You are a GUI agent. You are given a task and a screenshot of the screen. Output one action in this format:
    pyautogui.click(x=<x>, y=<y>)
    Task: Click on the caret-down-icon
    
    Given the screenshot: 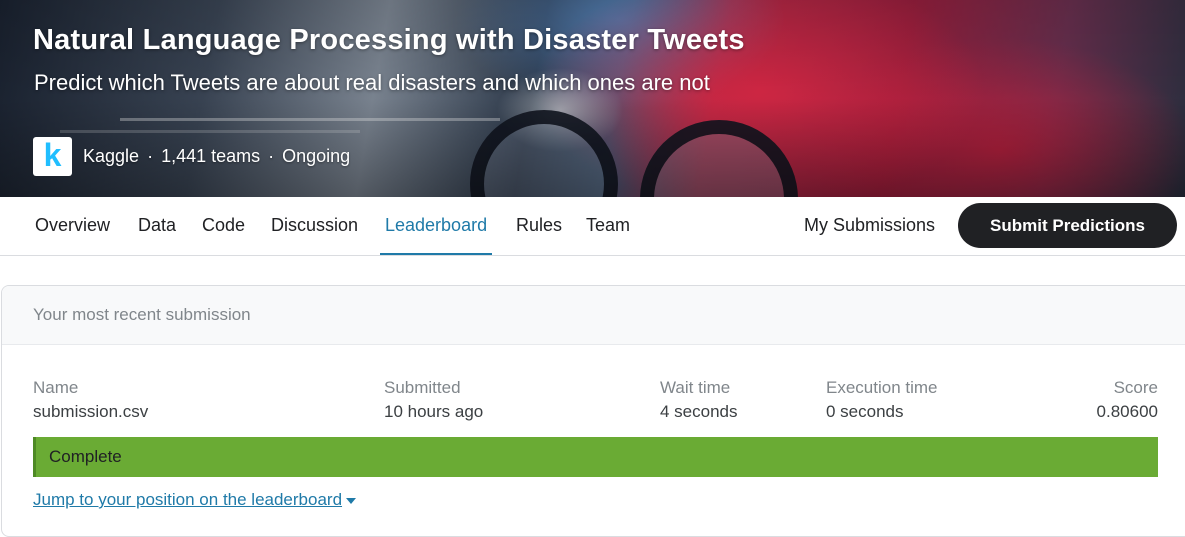 What is the action you would take?
    pyautogui.click(x=351, y=500)
    